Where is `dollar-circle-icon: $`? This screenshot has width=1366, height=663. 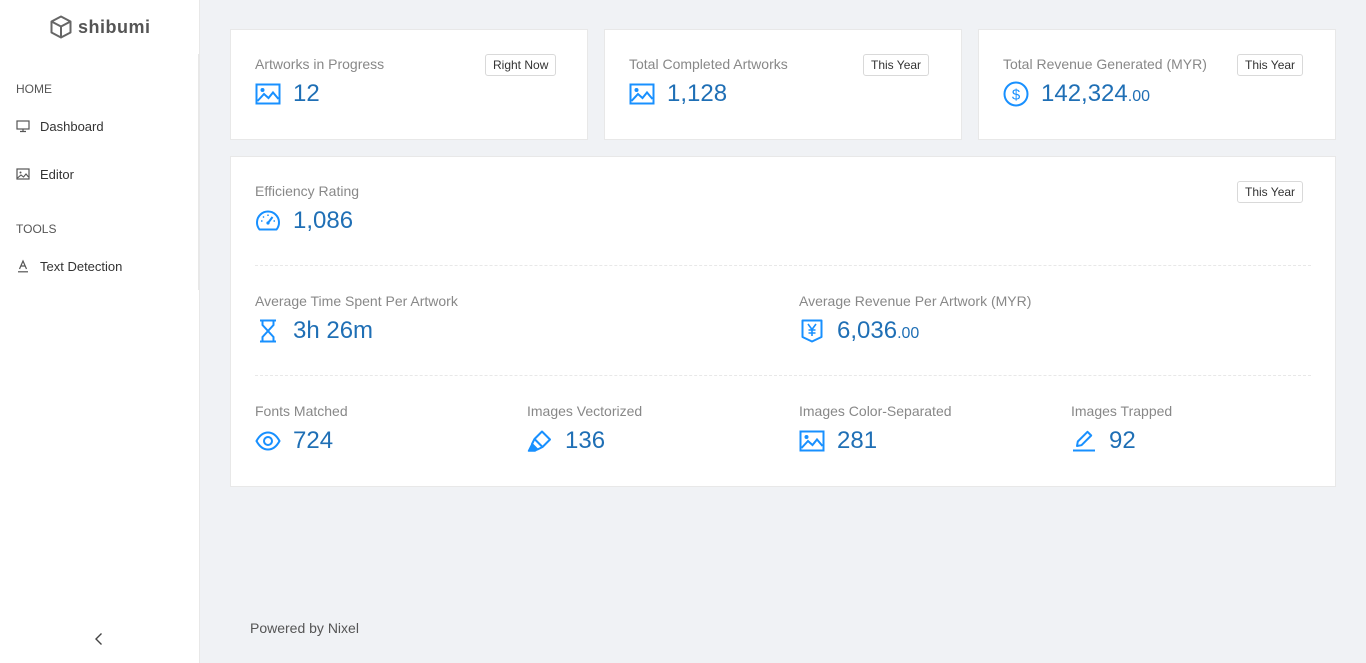
dollar-circle-icon: $ is located at coordinates (1016, 94).